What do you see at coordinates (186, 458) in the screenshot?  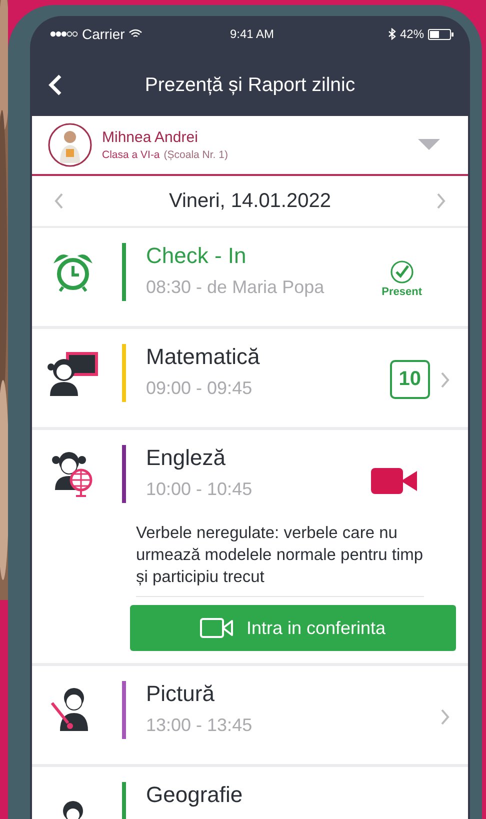 I see `entry-title: Engleză` at bounding box center [186, 458].